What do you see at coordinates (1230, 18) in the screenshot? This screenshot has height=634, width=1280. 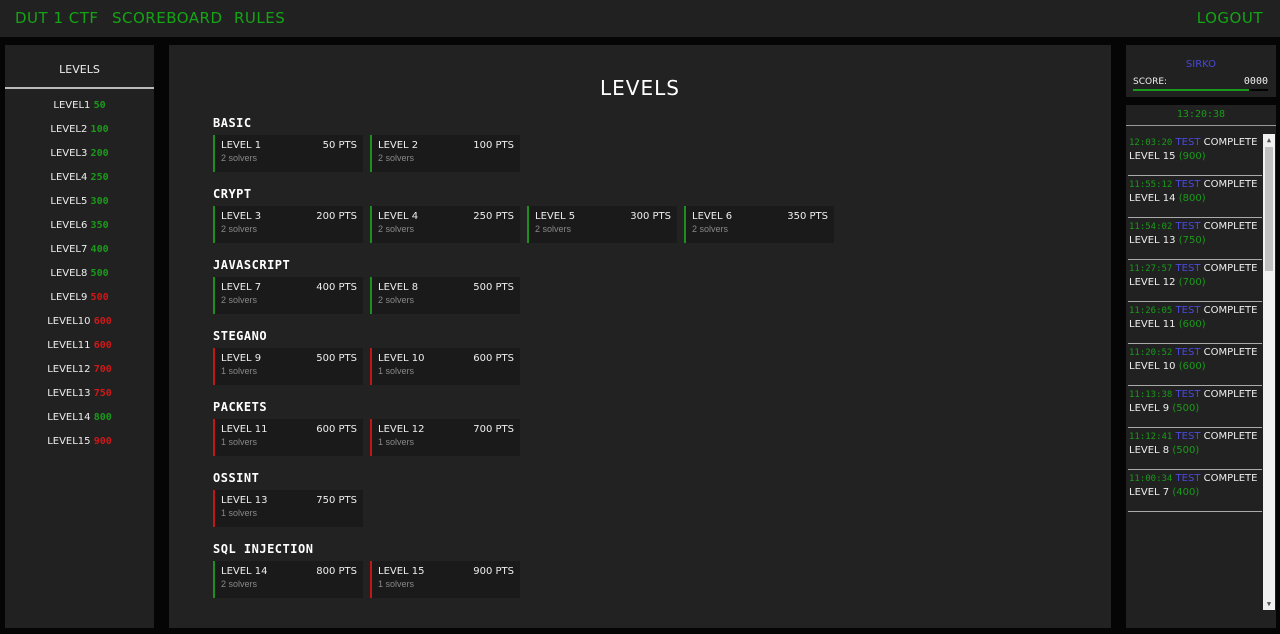 I see `nav-logout-link: LOGOUT` at bounding box center [1230, 18].